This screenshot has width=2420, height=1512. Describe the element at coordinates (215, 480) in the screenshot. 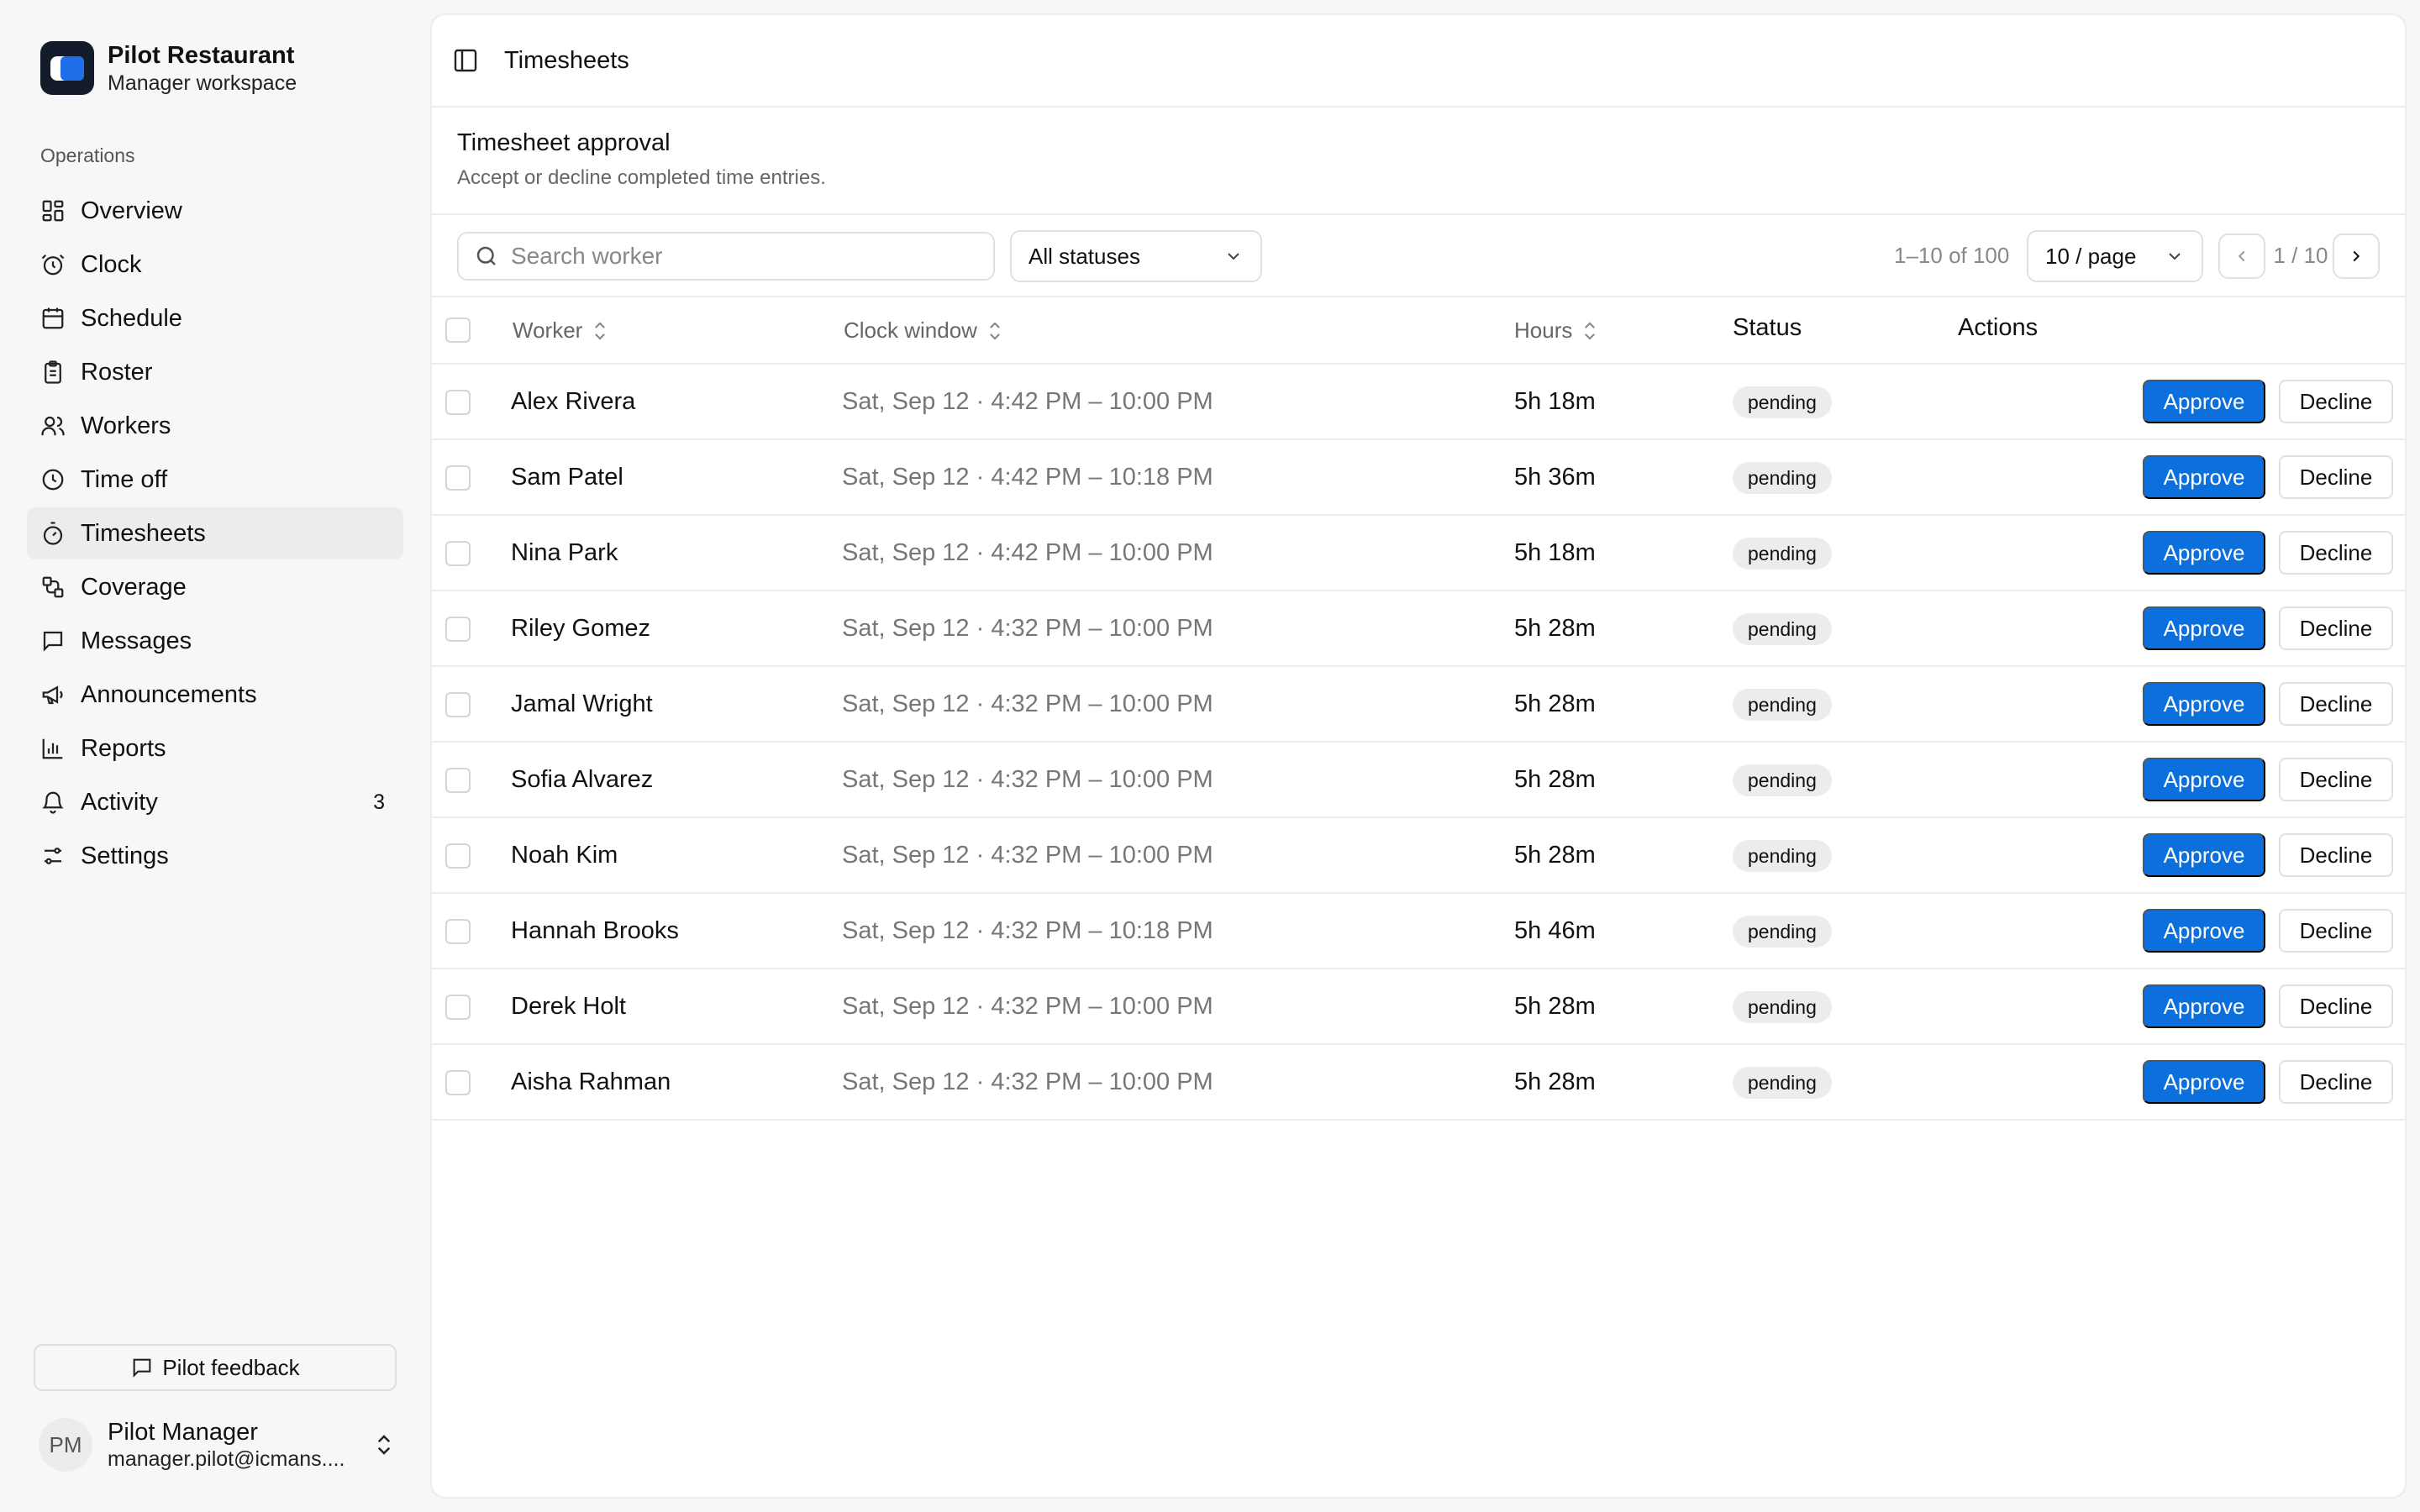

I see `sidebar-item-time-off: Time off` at that location.